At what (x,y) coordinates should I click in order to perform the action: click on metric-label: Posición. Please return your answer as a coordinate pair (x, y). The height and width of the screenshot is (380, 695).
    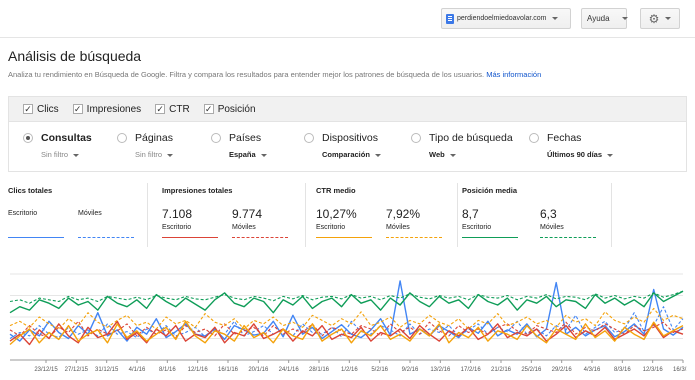
    Looking at the image, I should click on (236, 109).